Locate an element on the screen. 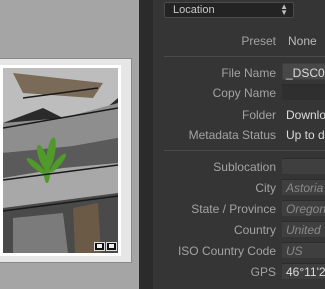 The width and height of the screenshot is (325, 289). file-name-value: _DSC05 is located at coordinates (305, 73).